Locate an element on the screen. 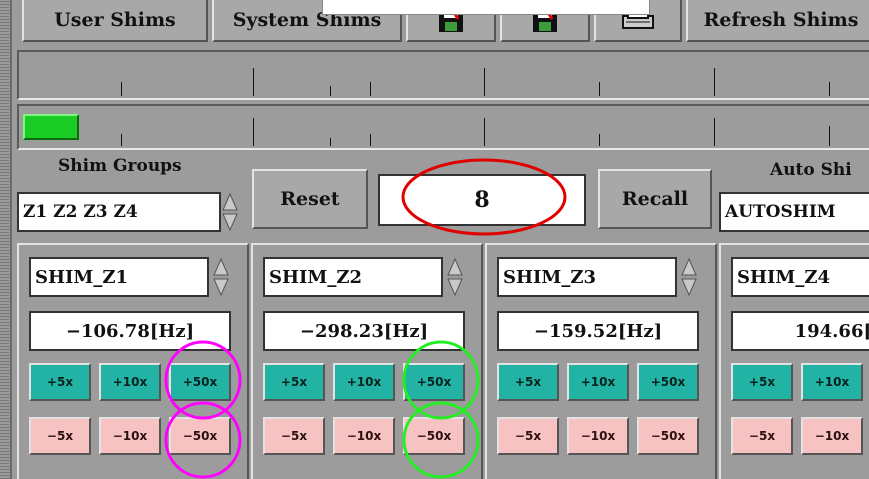 The image size is (869, 479). auto-shim-field: AUTOSHIM is located at coordinates (794, 212).